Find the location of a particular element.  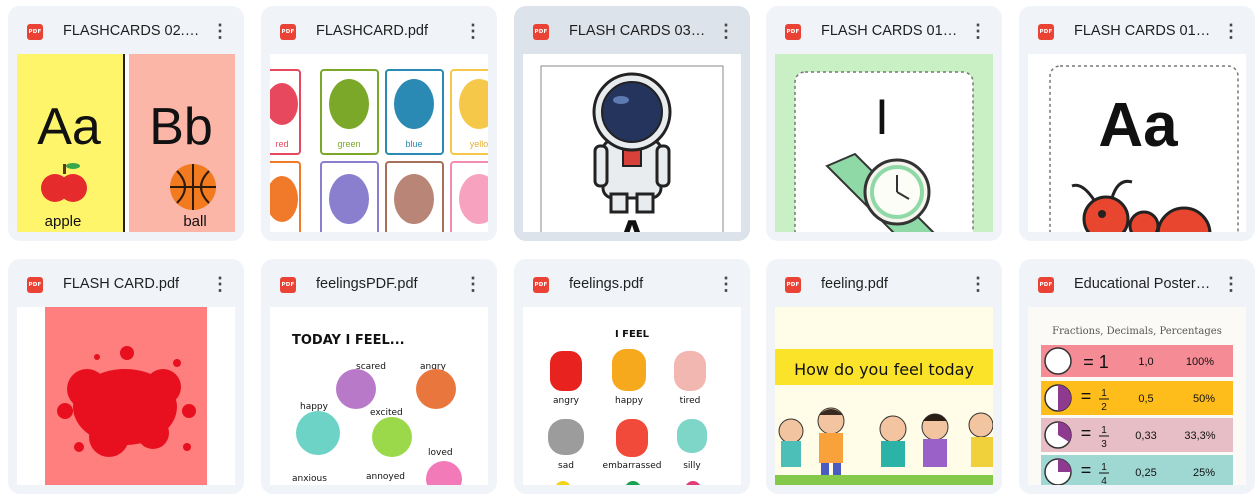

file-thumbnail is located at coordinates (126, 396).